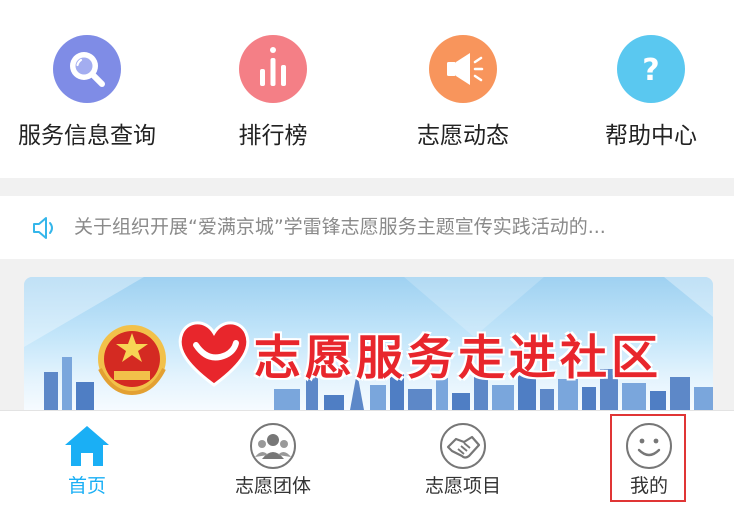 Image resolution: width=734 pixels, height=509 pixels. I want to click on quick-menu-label: 排行榜, so click(273, 136).